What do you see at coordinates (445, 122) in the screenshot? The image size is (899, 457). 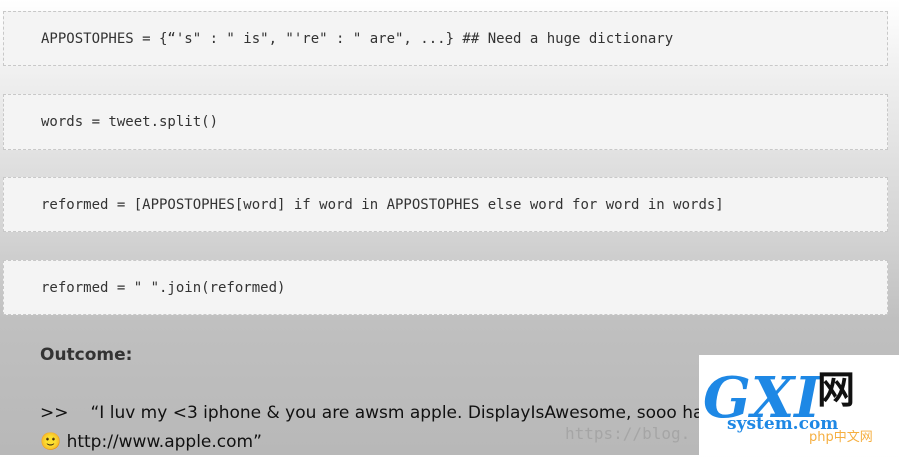 I see `code-block-2: words = tweet.split()` at bounding box center [445, 122].